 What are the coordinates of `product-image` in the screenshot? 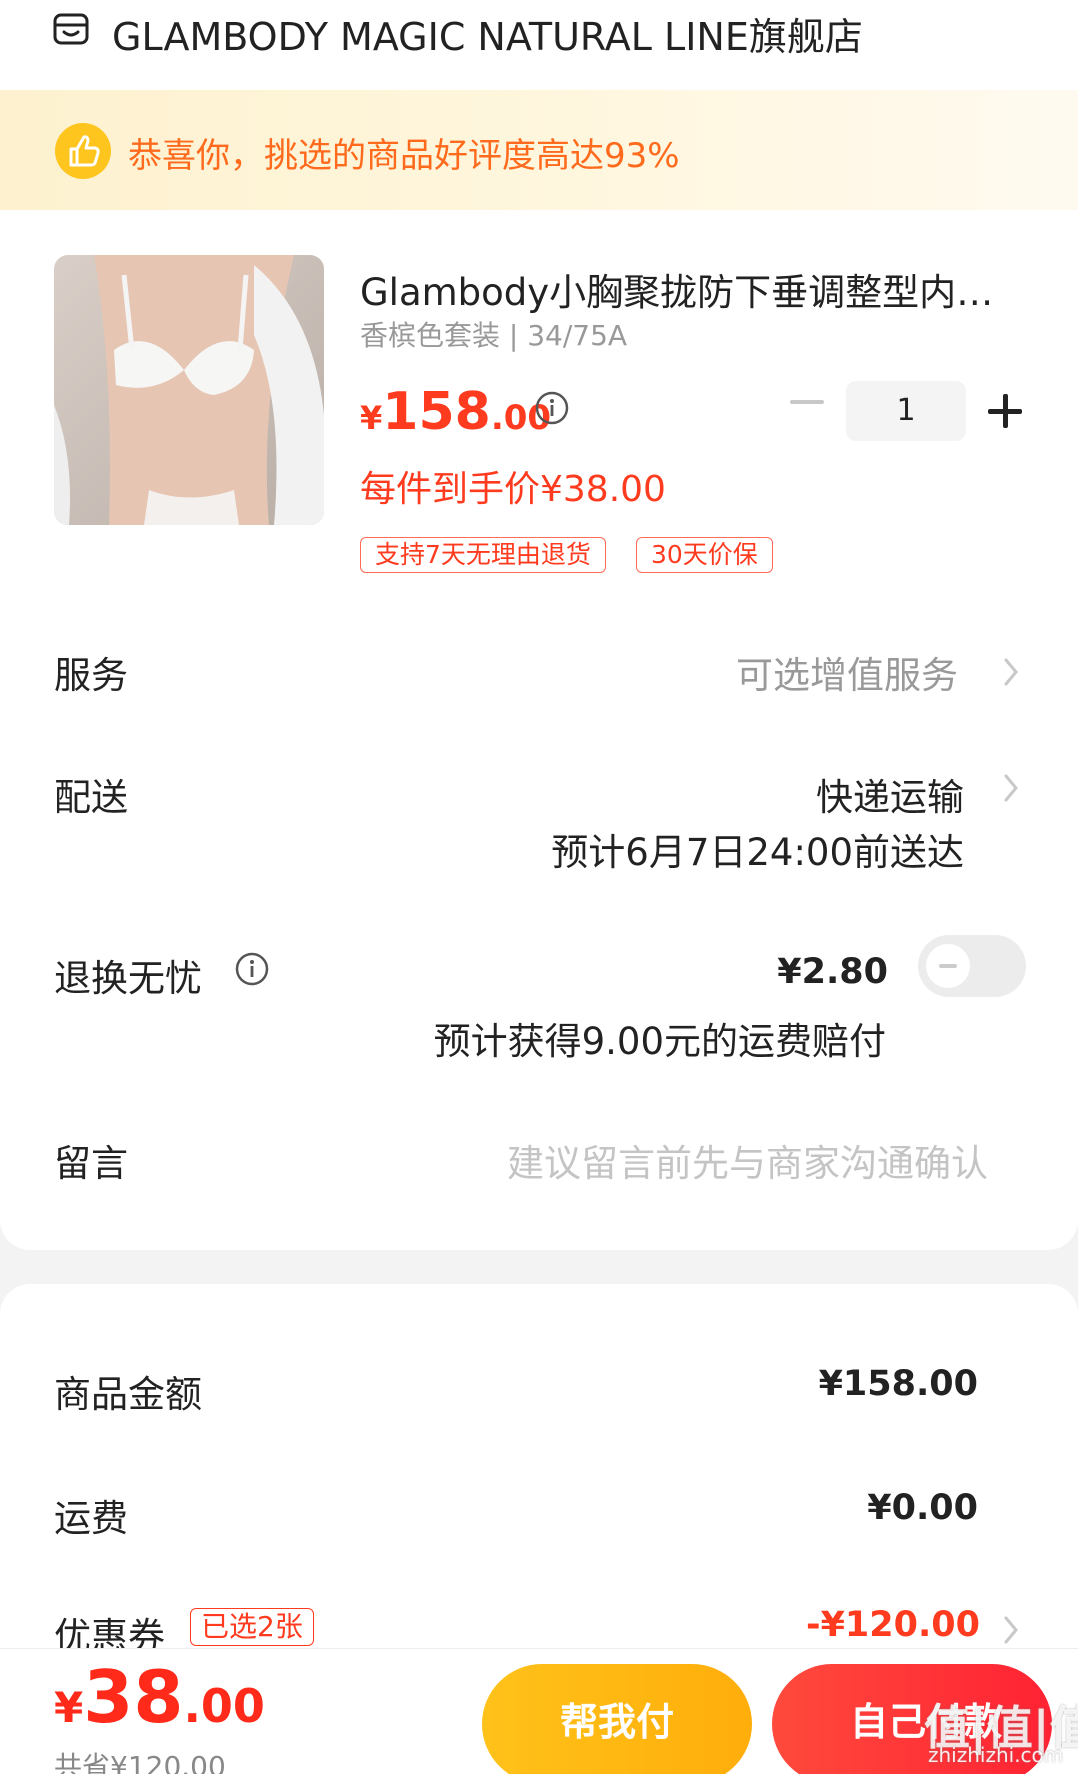 It's located at (189, 390).